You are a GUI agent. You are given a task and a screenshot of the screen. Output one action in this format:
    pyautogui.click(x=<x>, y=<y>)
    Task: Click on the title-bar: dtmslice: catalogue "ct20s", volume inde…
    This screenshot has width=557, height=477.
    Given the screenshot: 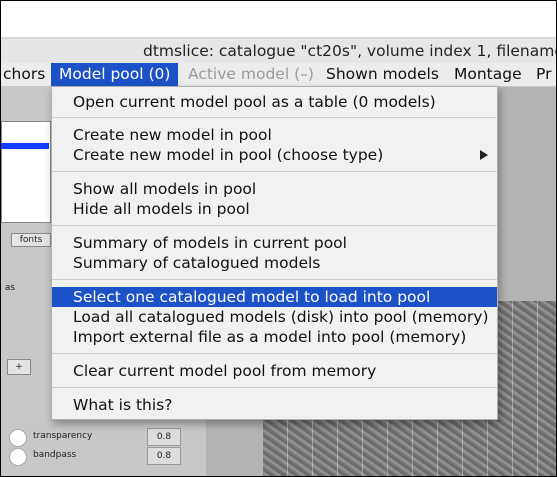 What is the action you would take?
    pyautogui.click(x=278, y=51)
    